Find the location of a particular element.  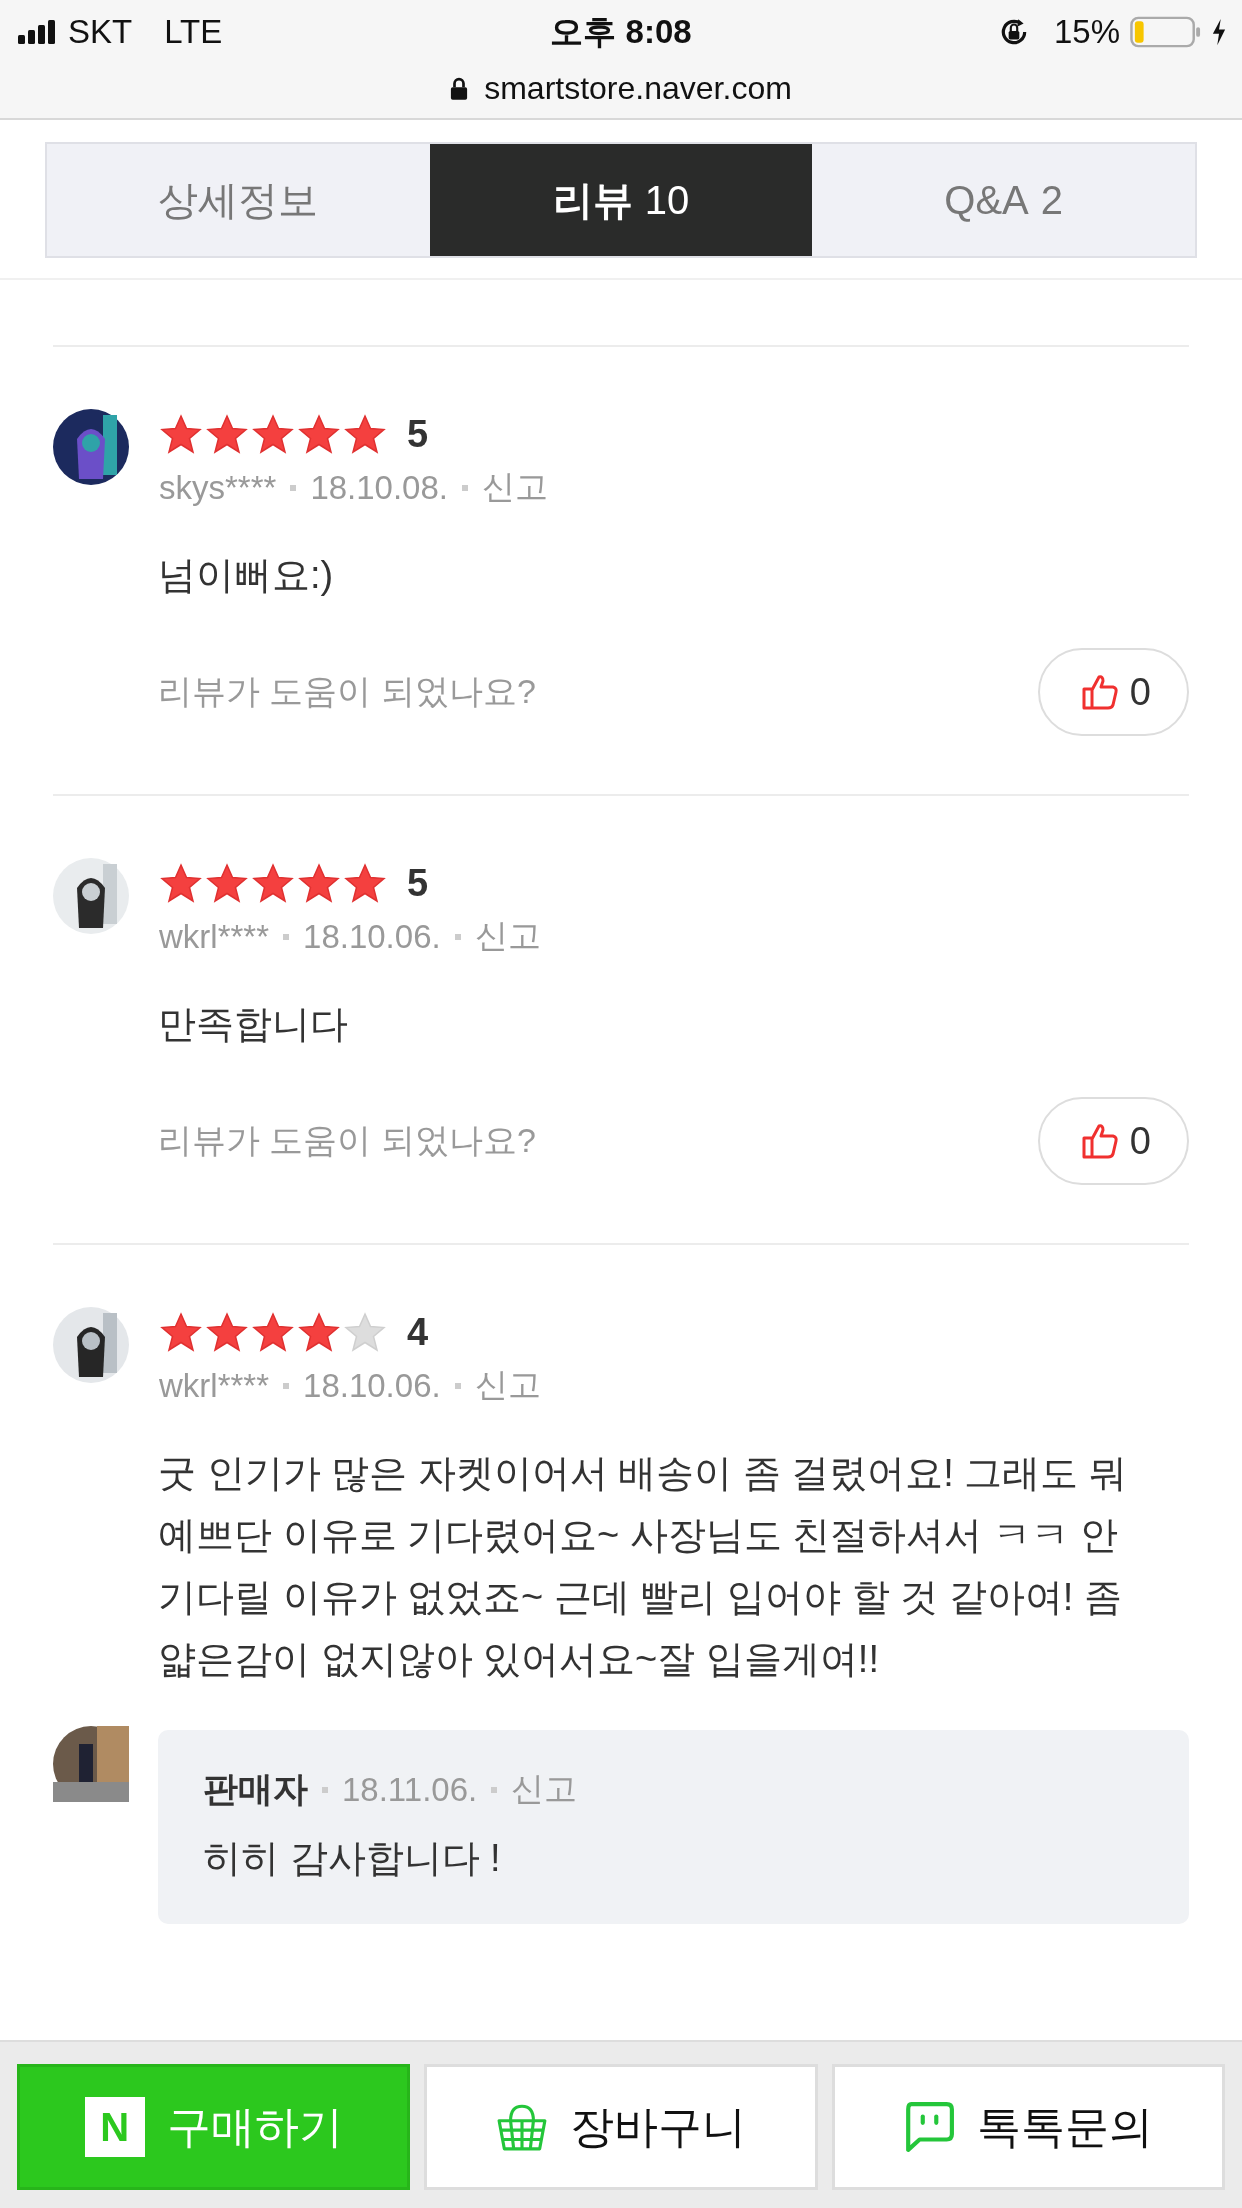

bottom-action-button: 톡톡문의 is located at coordinates (1028, 2127).